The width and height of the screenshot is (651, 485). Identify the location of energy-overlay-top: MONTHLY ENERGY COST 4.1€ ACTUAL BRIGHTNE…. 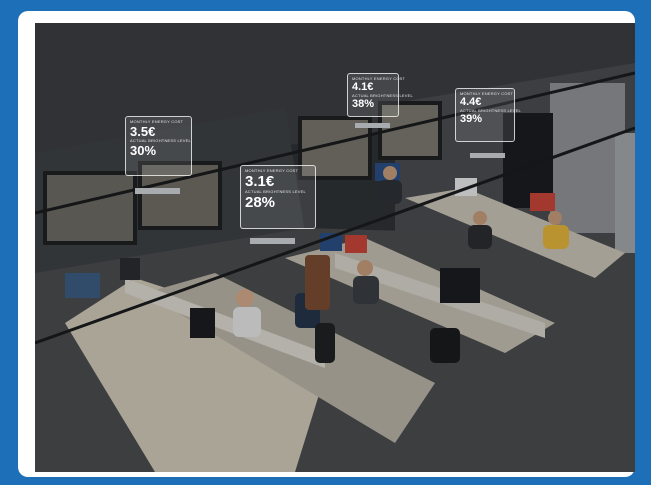
(380, 95).